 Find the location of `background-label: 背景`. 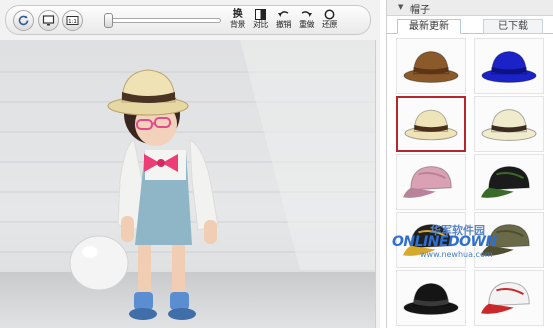

background-label: 背景 is located at coordinates (238, 24).